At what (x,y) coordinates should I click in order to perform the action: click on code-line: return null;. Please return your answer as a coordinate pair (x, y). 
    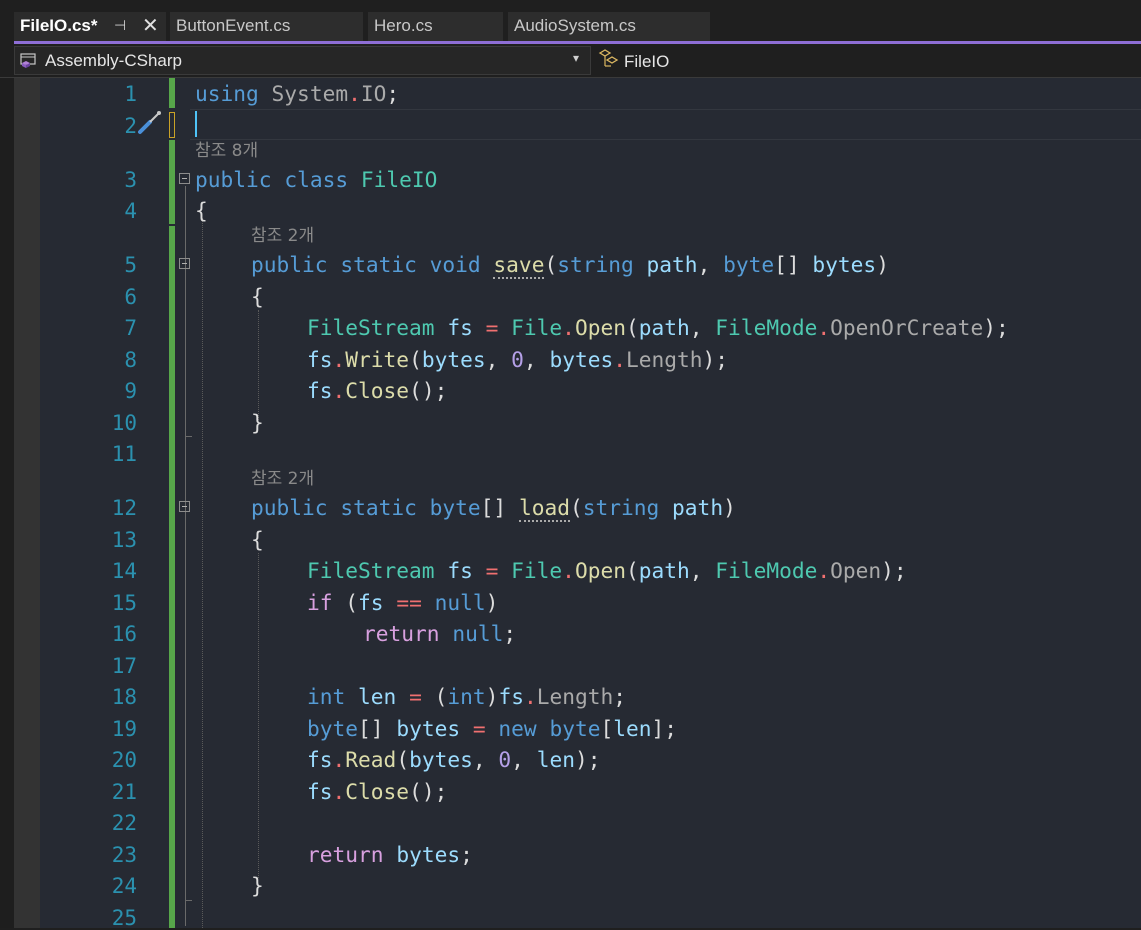
    Looking at the image, I should click on (440, 633).